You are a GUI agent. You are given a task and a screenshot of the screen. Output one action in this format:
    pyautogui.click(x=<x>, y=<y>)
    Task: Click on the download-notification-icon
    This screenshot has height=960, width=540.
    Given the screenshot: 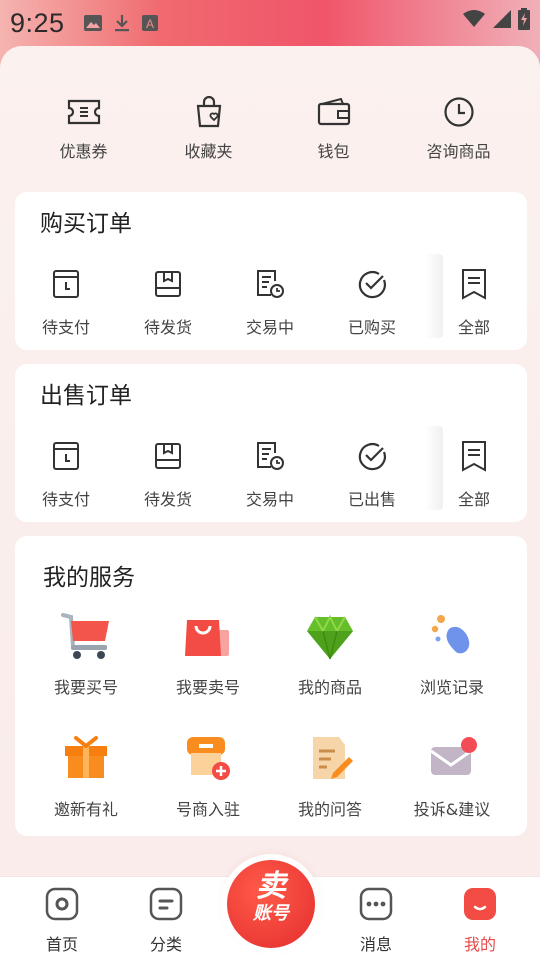 What is the action you would take?
    pyautogui.click(x=121, y=23)
    